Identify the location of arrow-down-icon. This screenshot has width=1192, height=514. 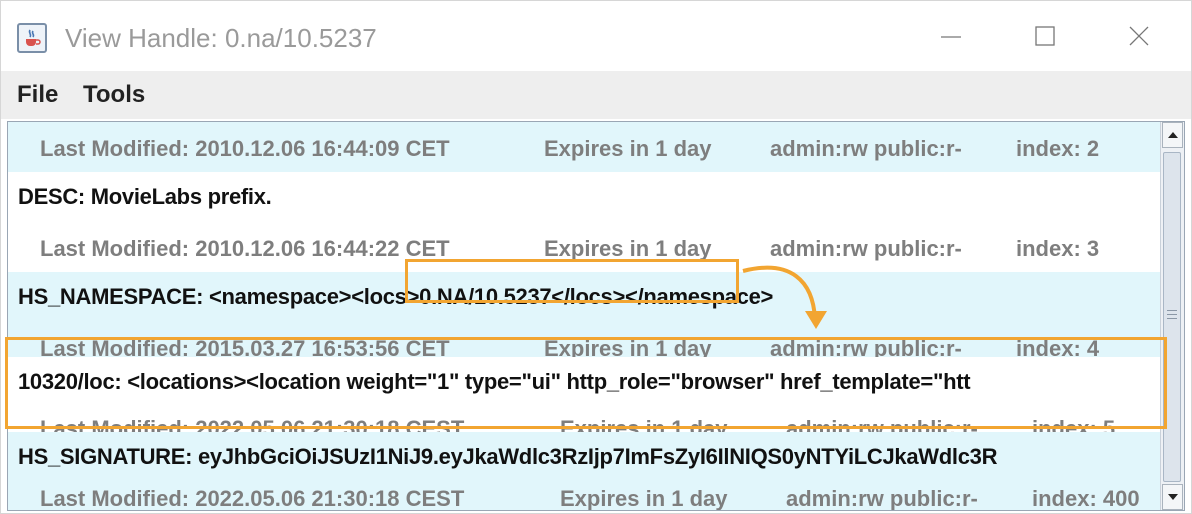
(1172, 497).